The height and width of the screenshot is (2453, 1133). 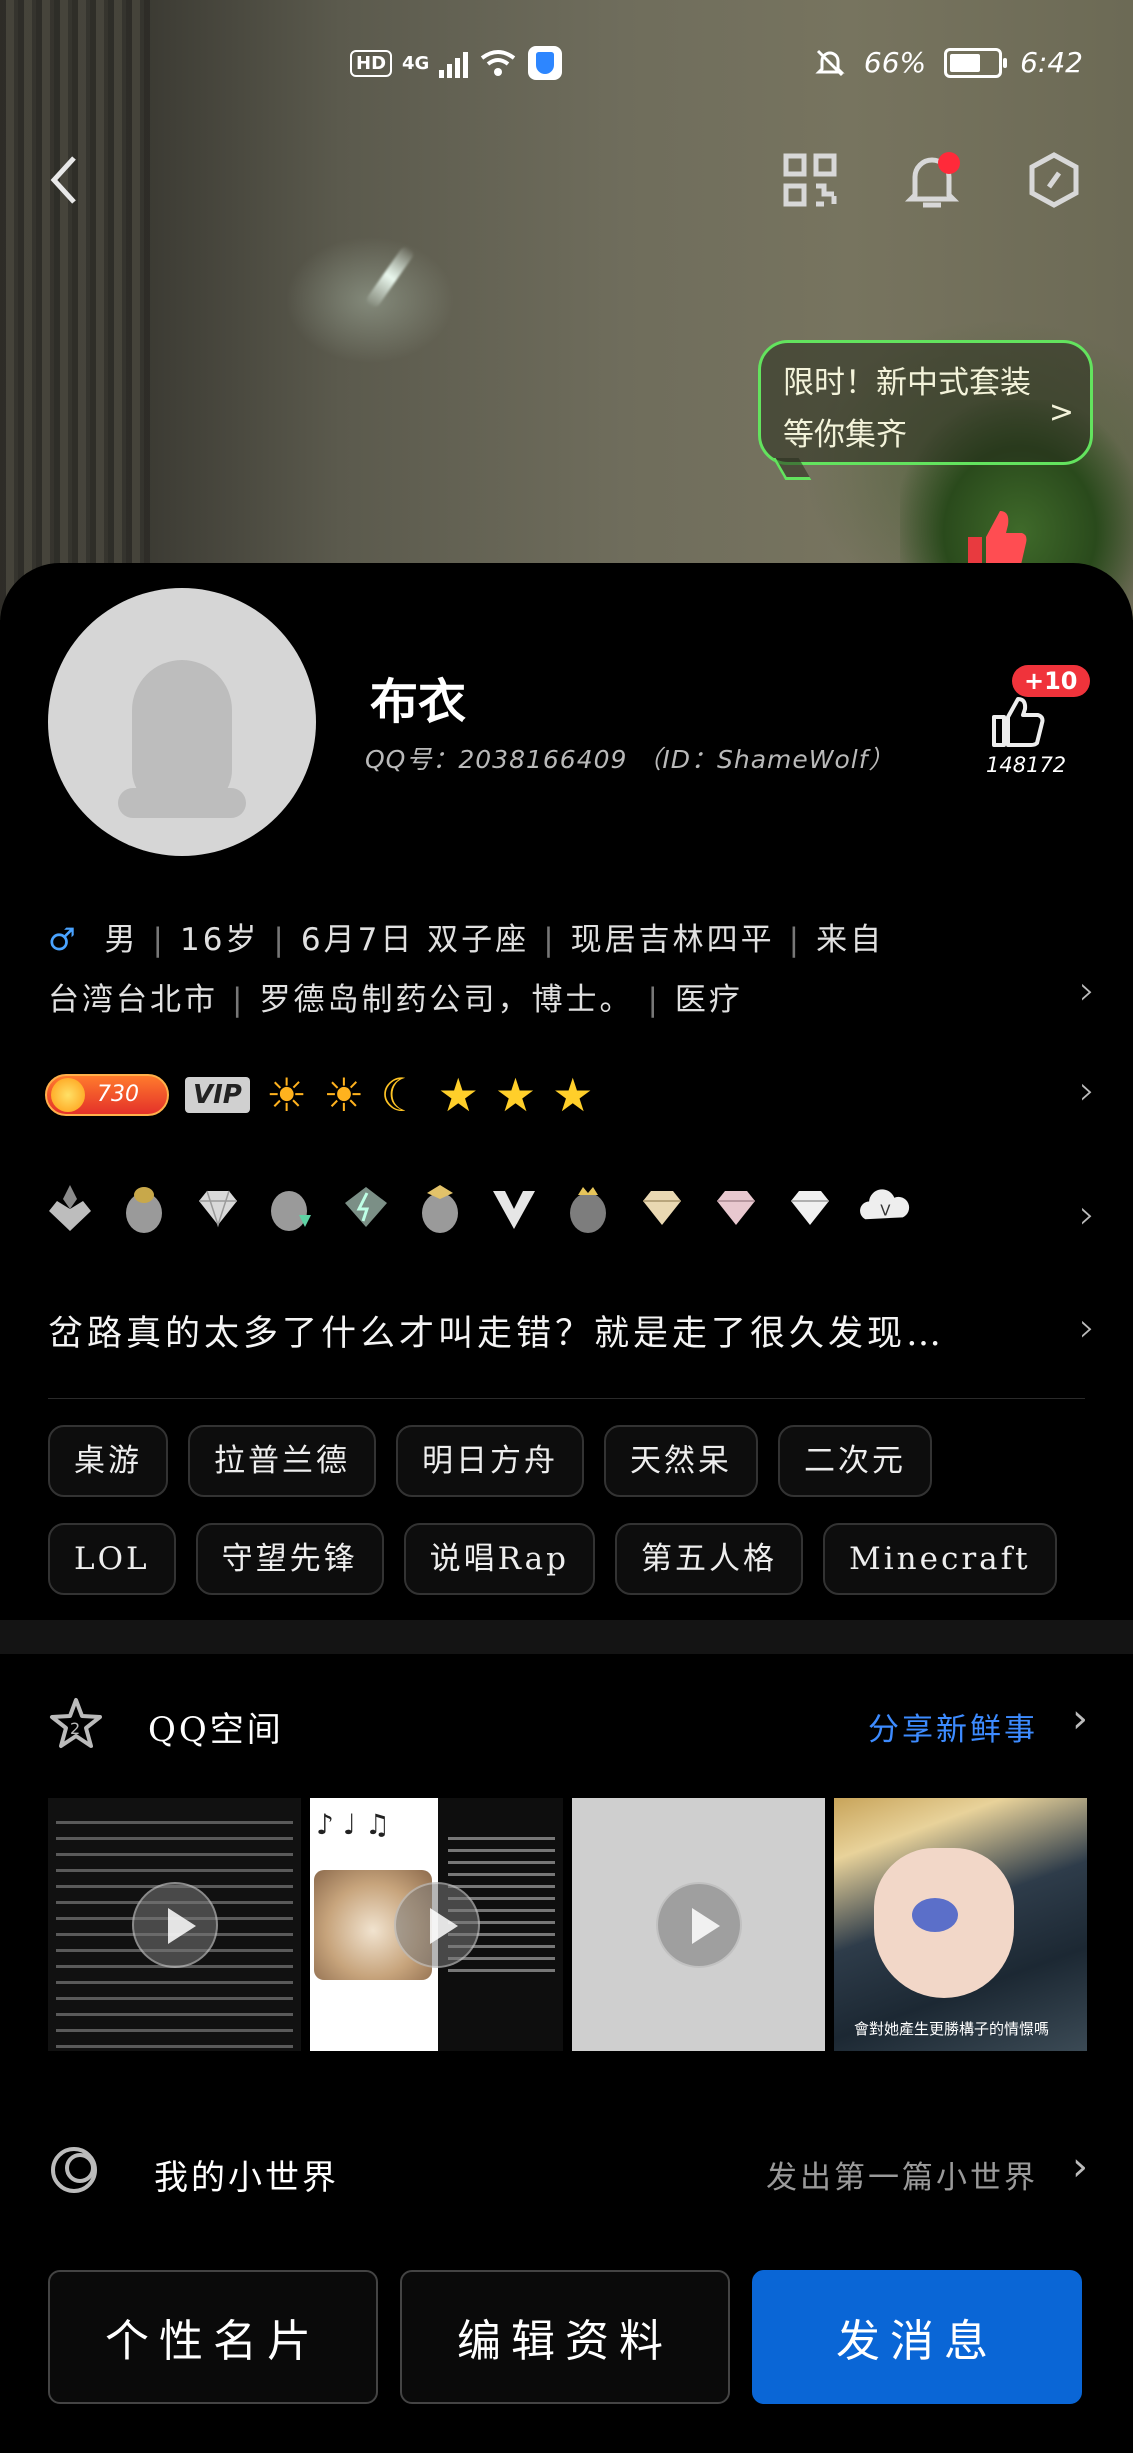 I want to click on tag: 二次元, so click(x=855, y=1461).